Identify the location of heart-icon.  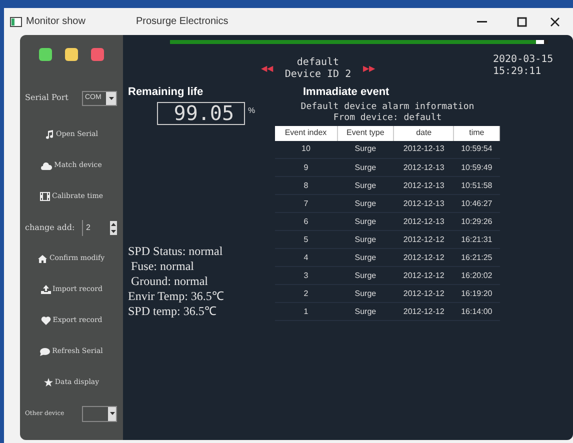
(45, 320).